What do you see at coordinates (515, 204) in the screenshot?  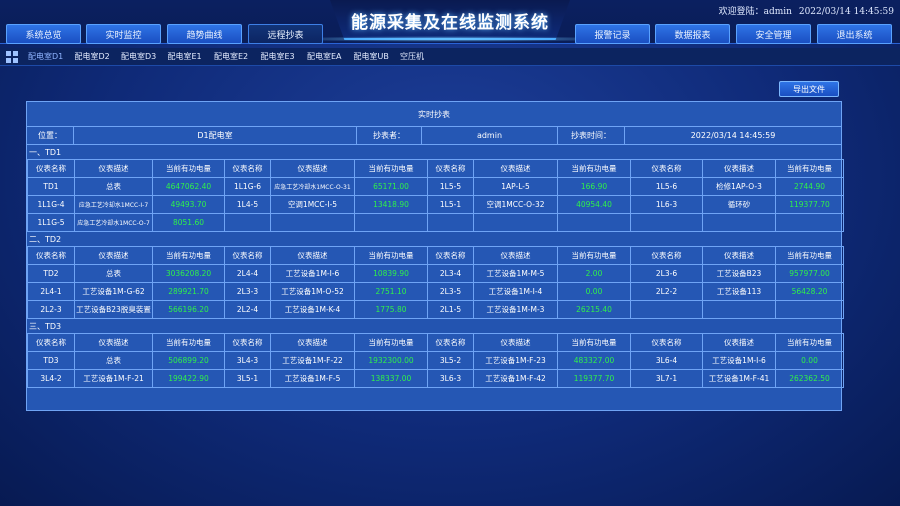 I see `meter-desc-cell: 空调1MCC-O-32` at bounding box center [515, 204].